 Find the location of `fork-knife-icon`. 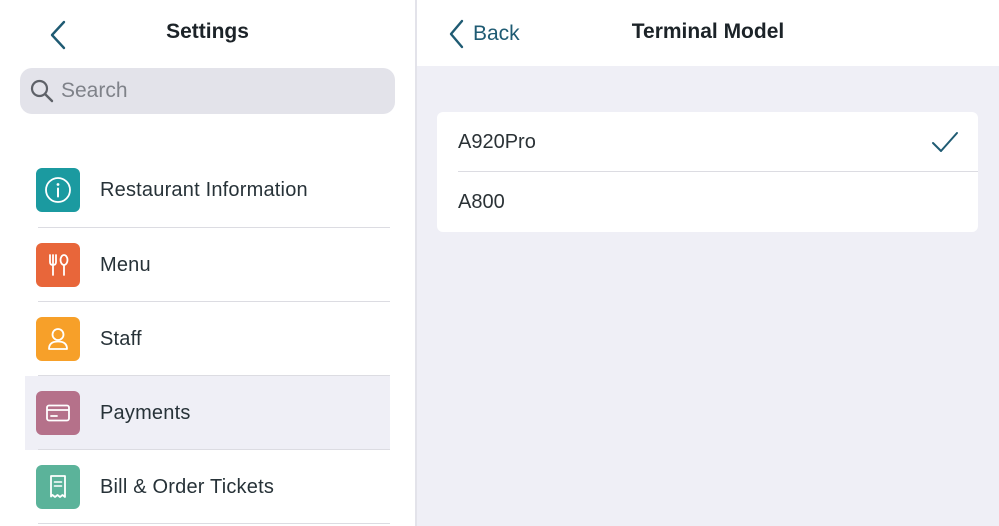

fork-knife-icon is located at coordinates (59, 265).